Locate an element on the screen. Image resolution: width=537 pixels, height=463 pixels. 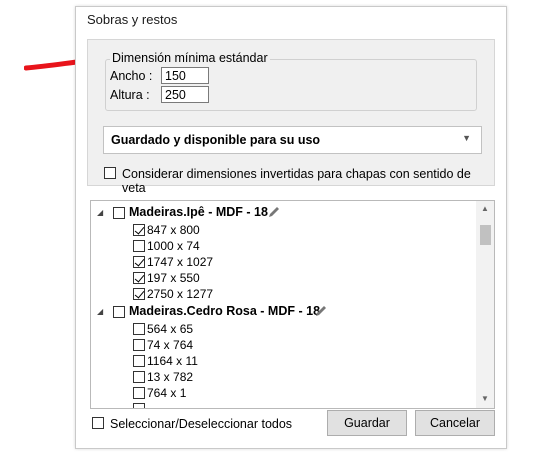
ancho-input is located at coordinates (185, 75).